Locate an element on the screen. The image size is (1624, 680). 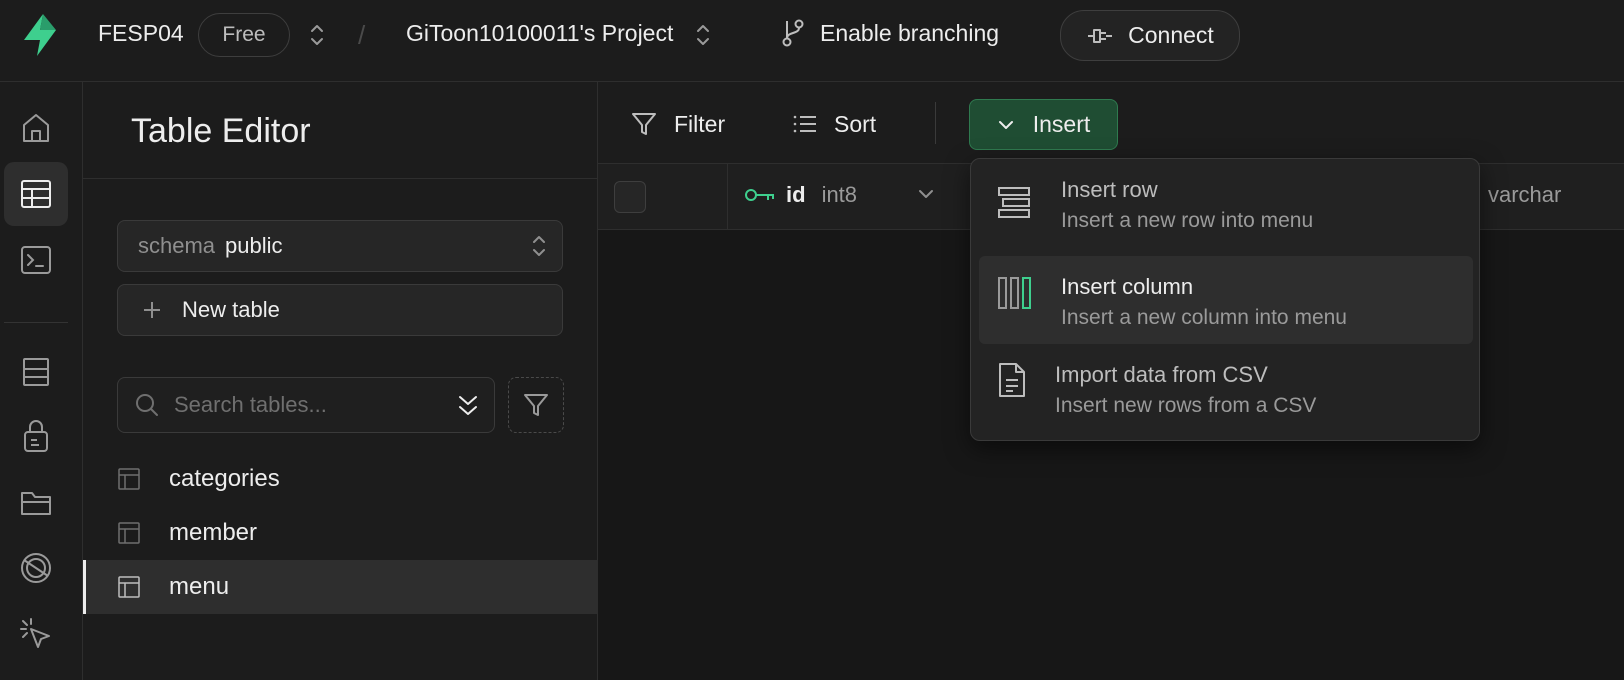
plus-icon is located at coordinates (152, 310).